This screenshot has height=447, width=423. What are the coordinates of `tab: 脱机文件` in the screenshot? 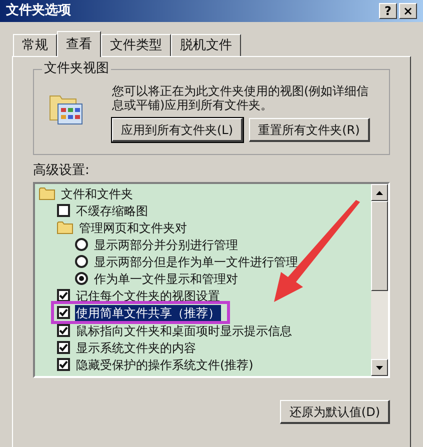 It's located at (206, 45).